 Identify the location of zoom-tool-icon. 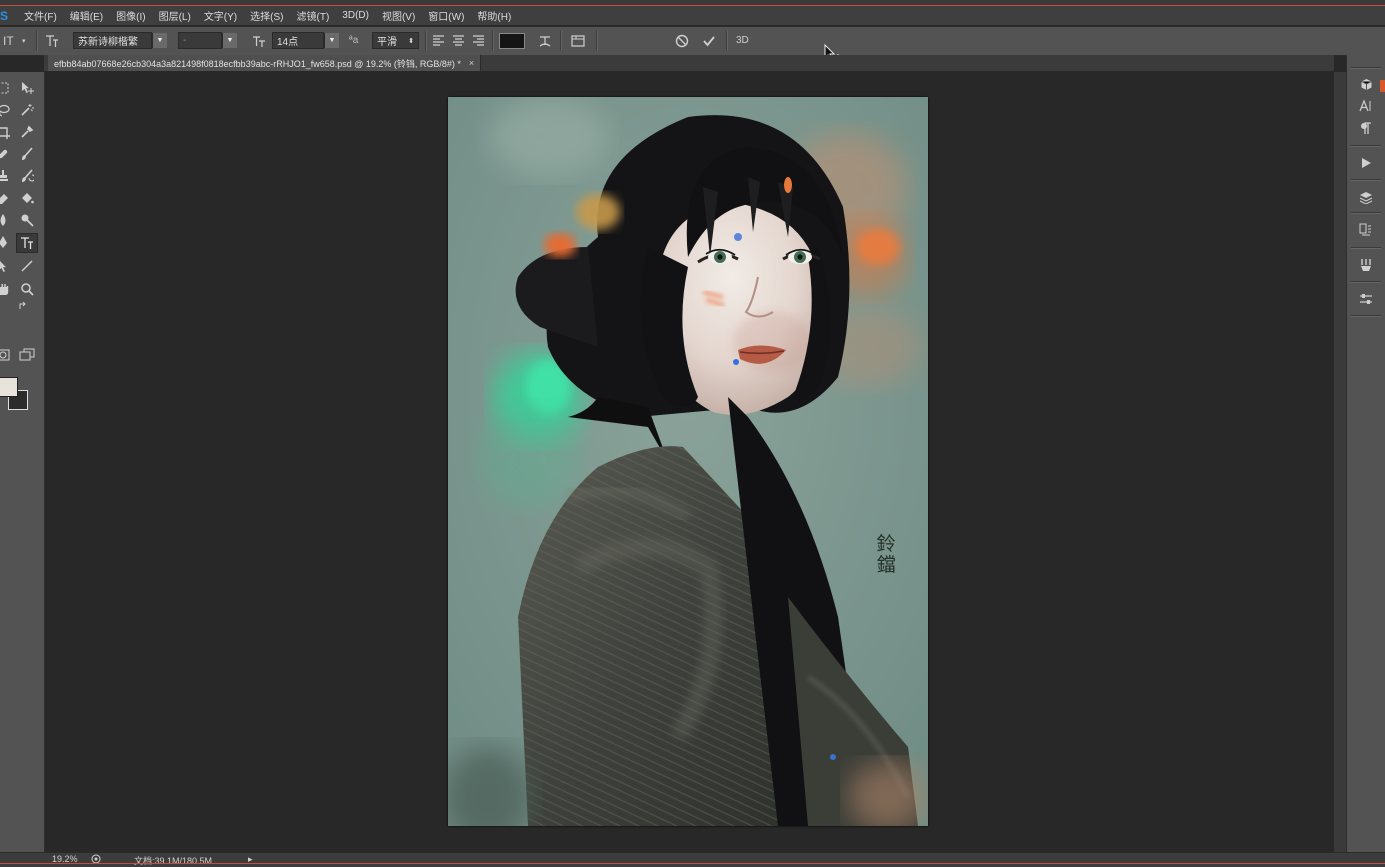
(27, 289).